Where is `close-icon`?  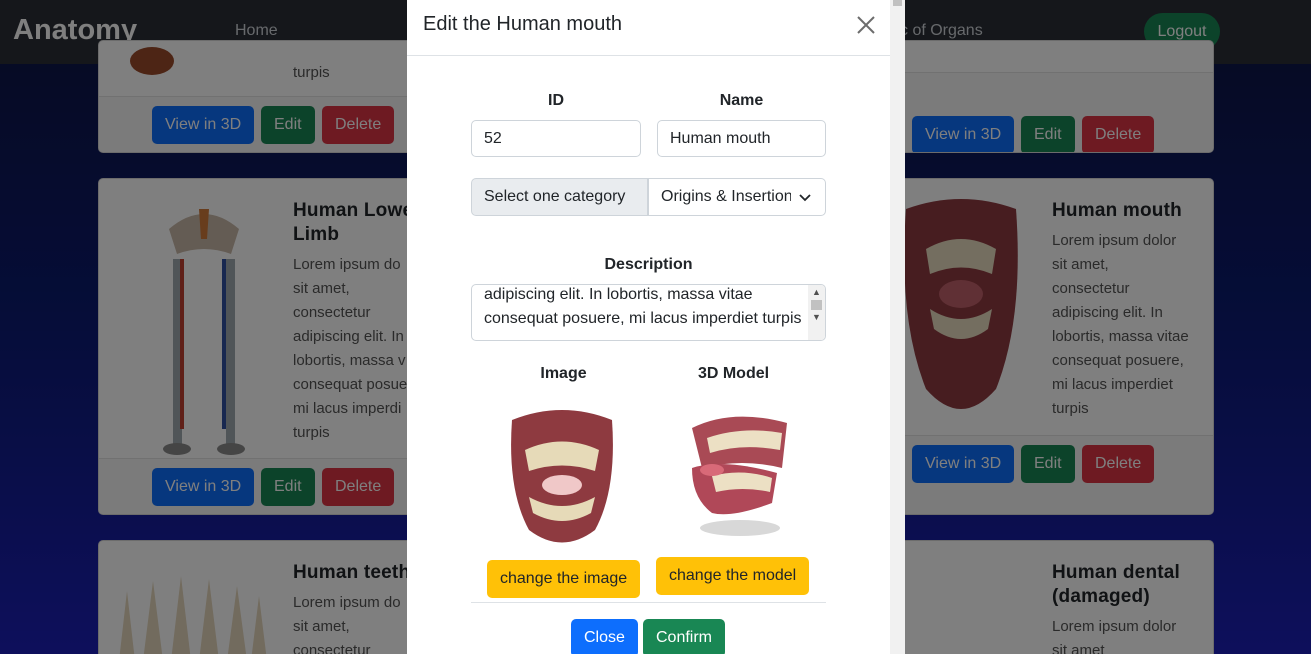
close-icon is located at coordinates (866, 25).